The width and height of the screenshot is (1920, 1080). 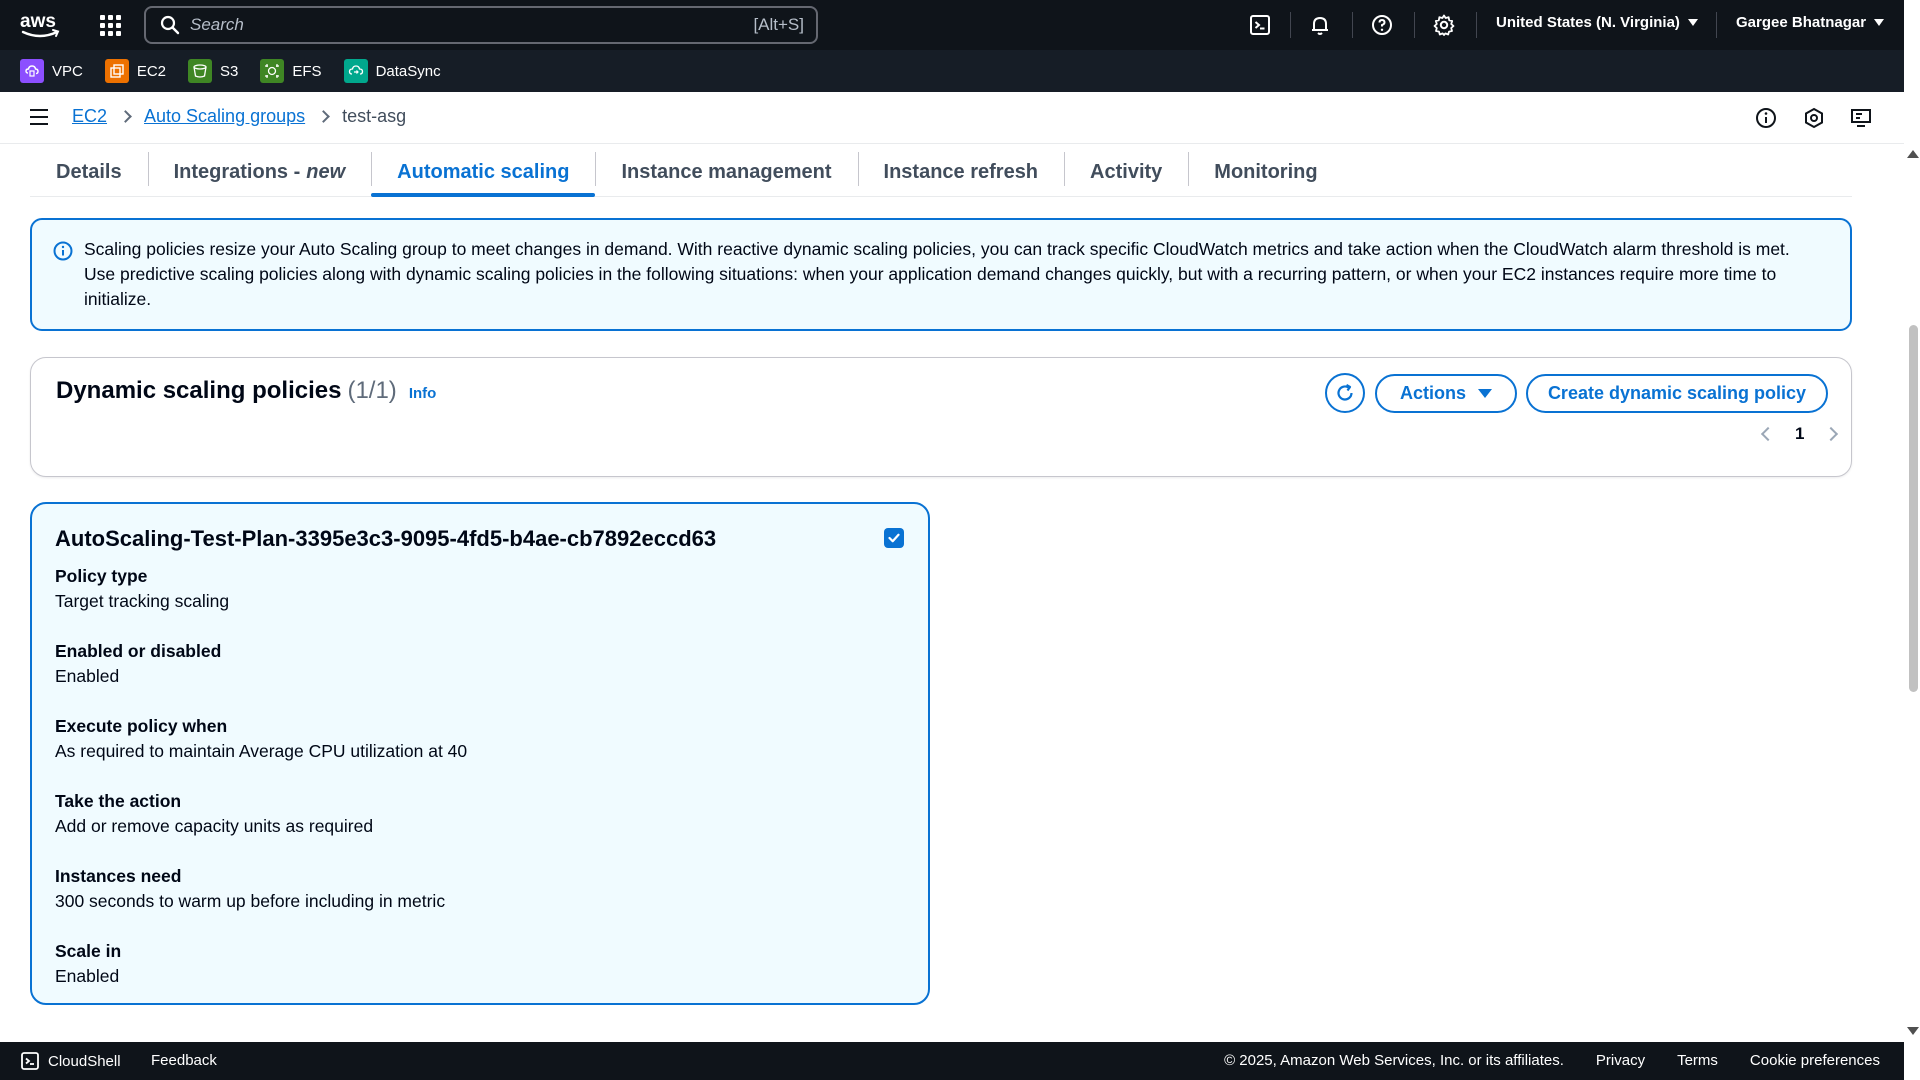 What do you see at coordinates (1799, 434) in the screenshot?
I see `page-number: 1` at bounding box center [1799, 434].